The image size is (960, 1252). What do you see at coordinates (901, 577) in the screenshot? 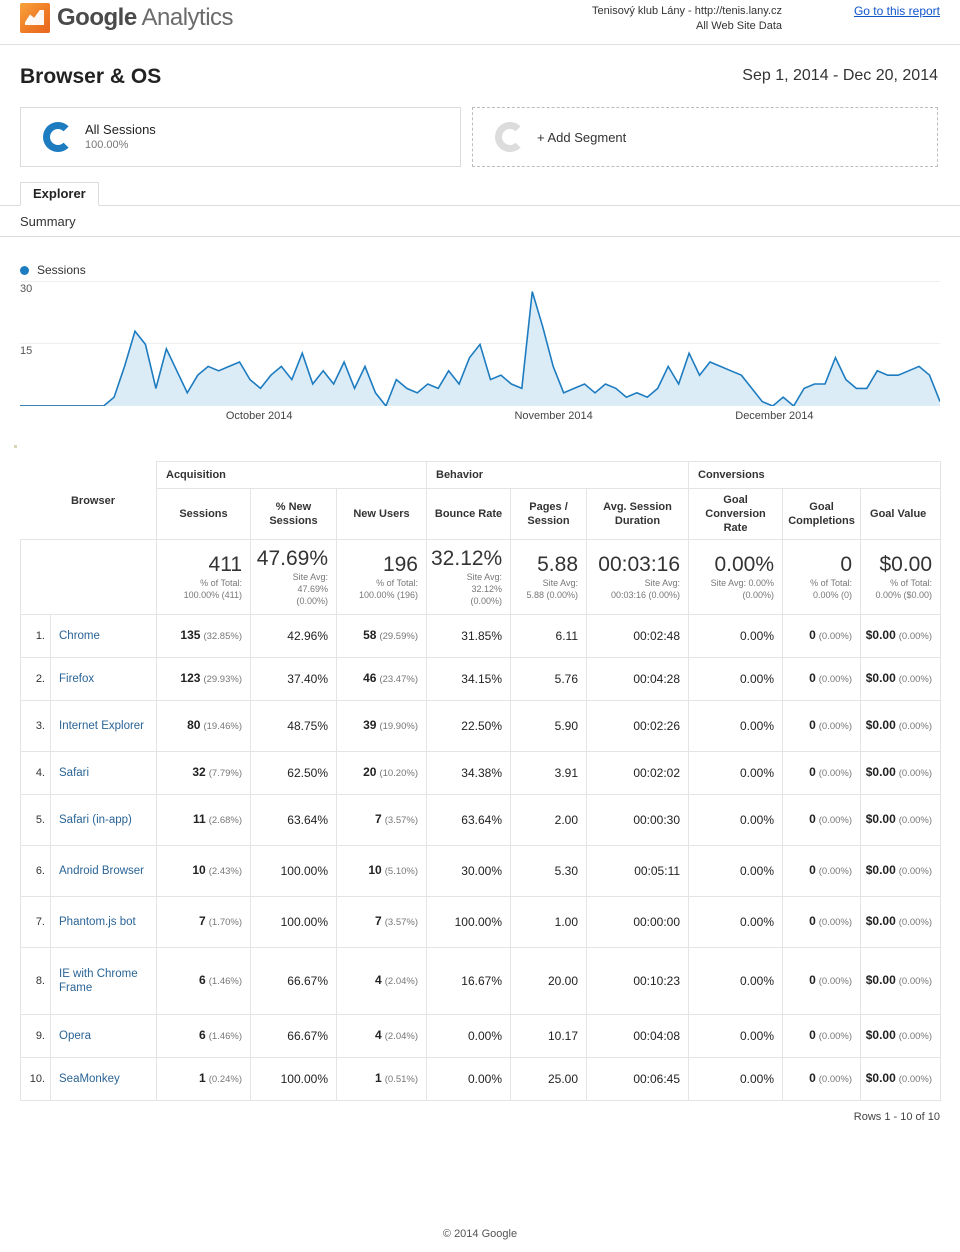
I see `summary-metric-9: $0.00 % of Total: 0.00% ($0.00)` at bounding box center [901, 577].